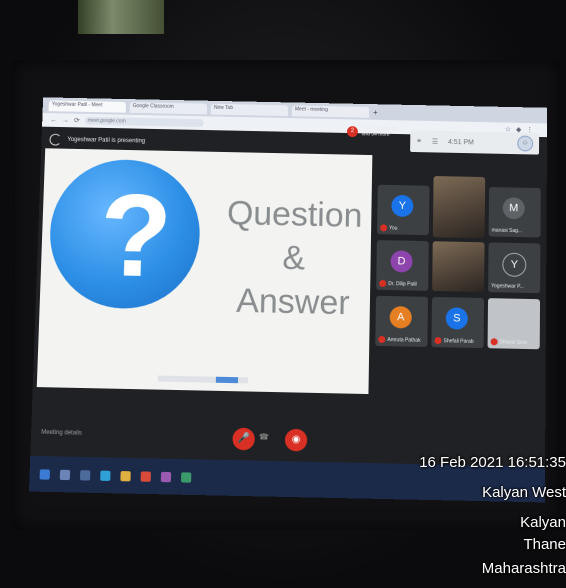  What do you see at coordinates (121, 17) in the screenshot?
I see `window-light` at bounding box center [121, 17].